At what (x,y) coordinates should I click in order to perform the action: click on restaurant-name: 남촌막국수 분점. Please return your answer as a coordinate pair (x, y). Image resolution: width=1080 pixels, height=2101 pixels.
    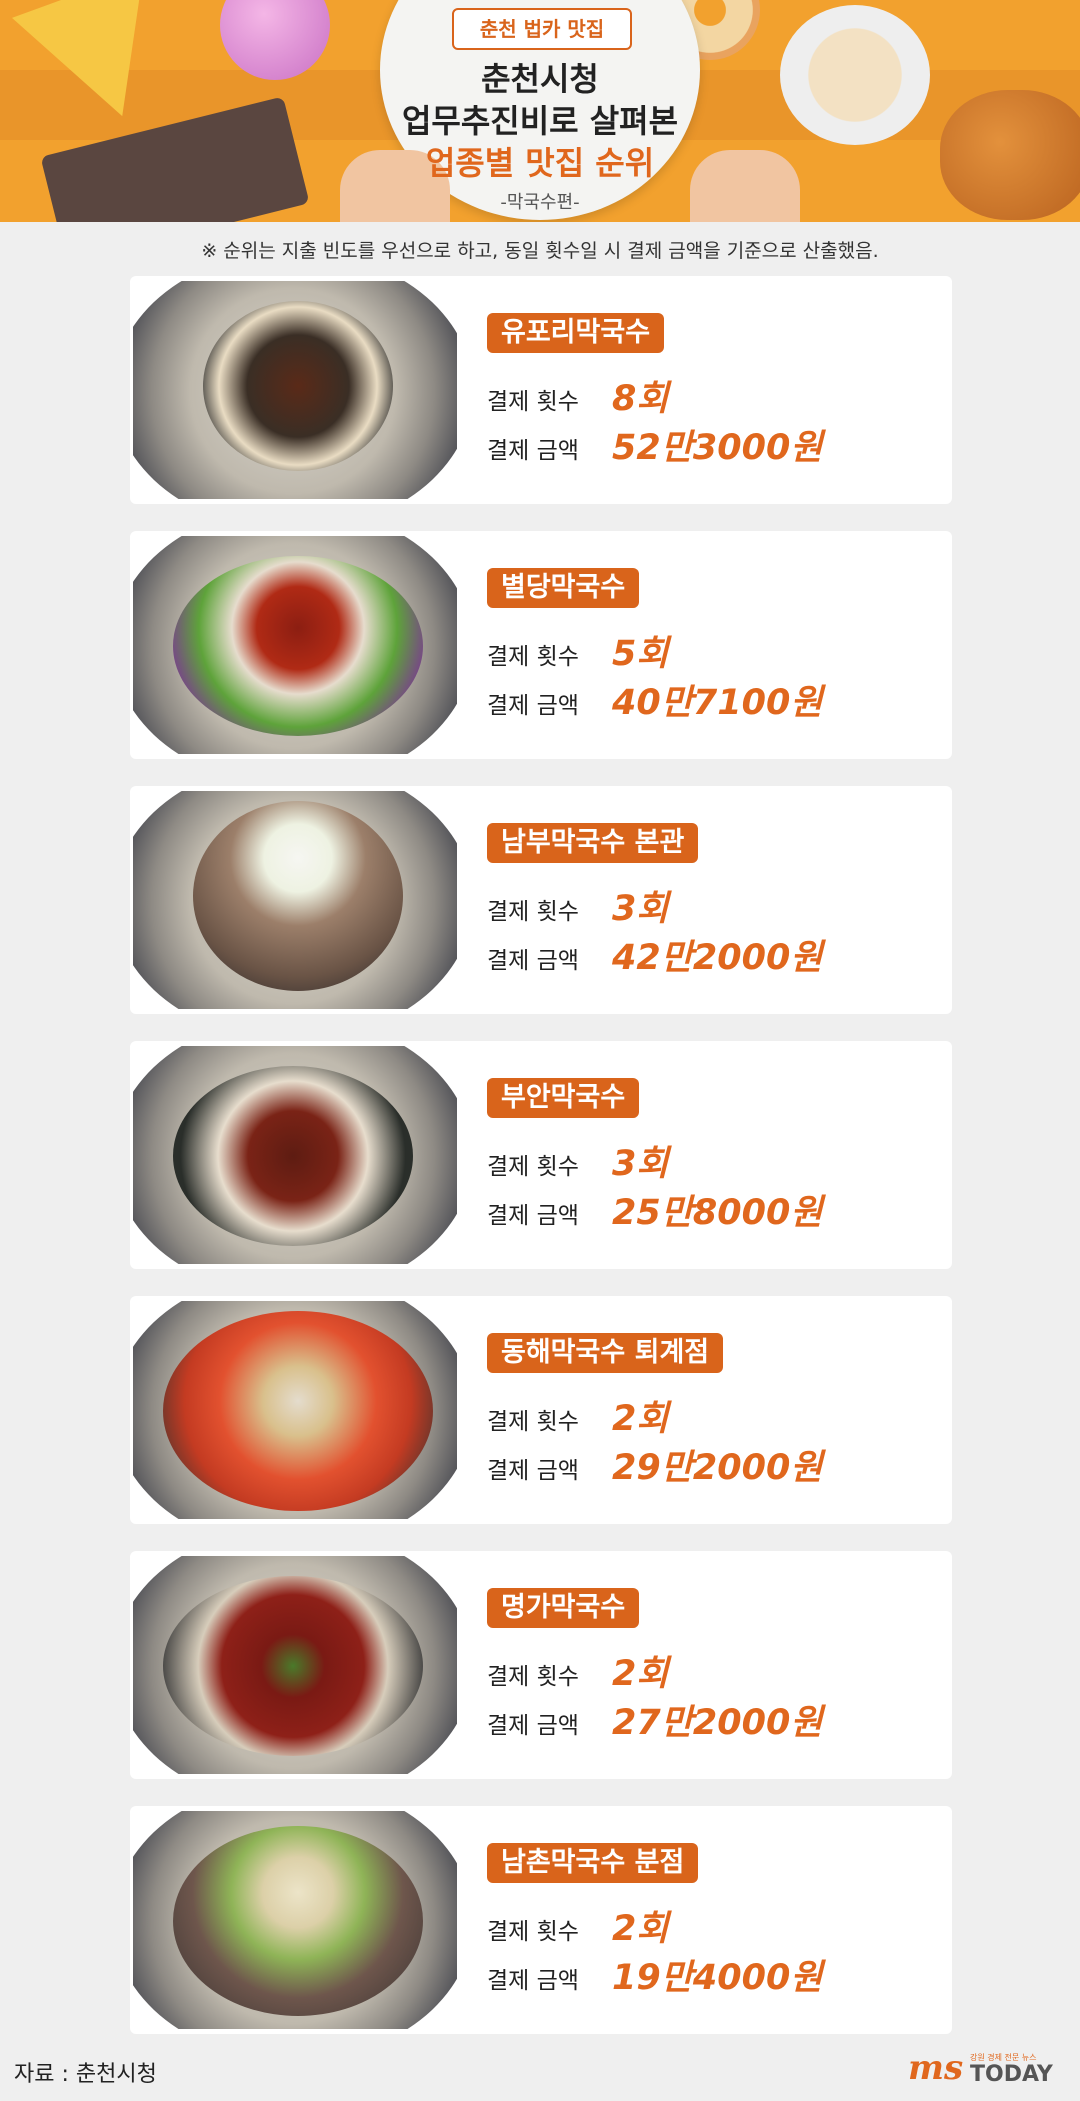
    Looking at the image, I should click on (593, 1863).